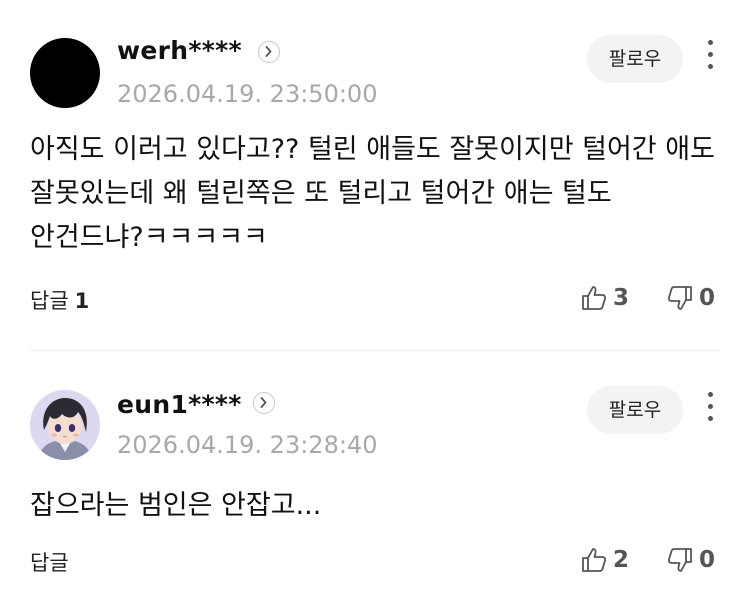 This screenshot has width=750, height=605. I want to click on like-button: 3, so click(604, 298).